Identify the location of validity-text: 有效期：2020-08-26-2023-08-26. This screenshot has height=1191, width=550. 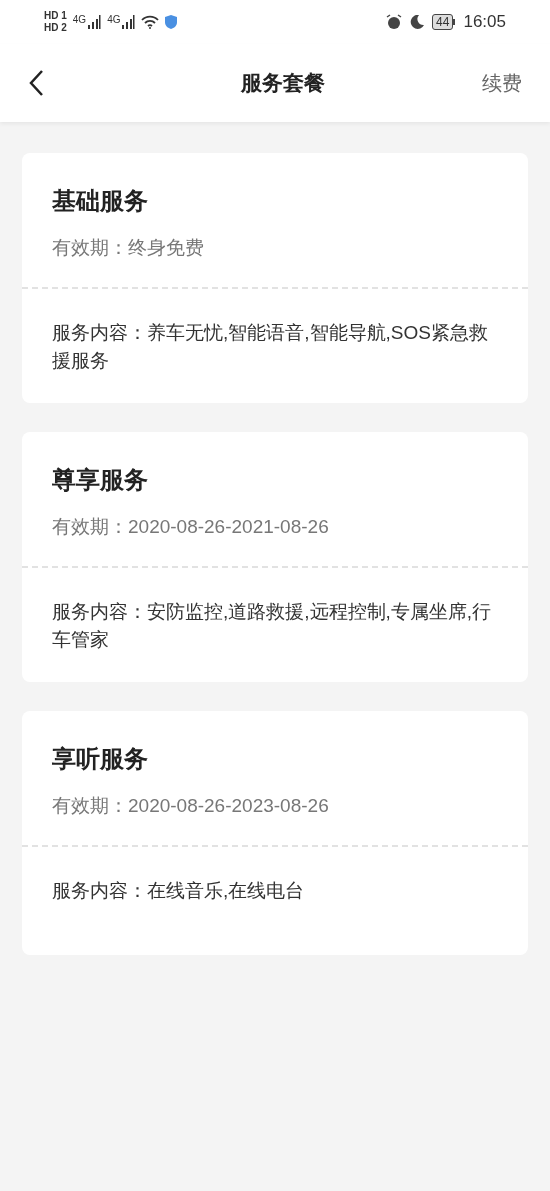
(191, 806).